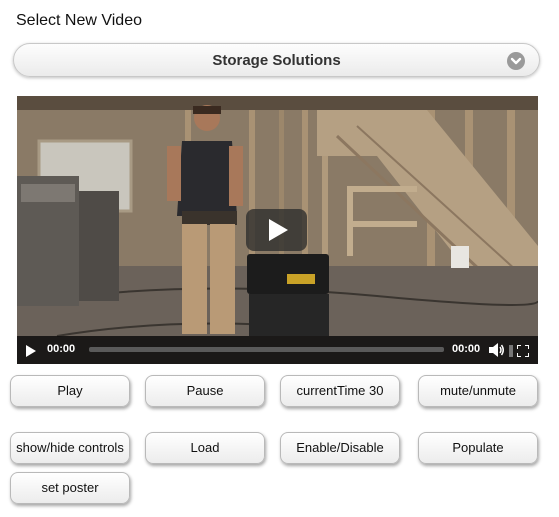 This screenshot has width=559, height=517. What do you see at coordinates (466, 349) in the screenshot?
I see `duration: 00:00` at bounding box center [466, 349].